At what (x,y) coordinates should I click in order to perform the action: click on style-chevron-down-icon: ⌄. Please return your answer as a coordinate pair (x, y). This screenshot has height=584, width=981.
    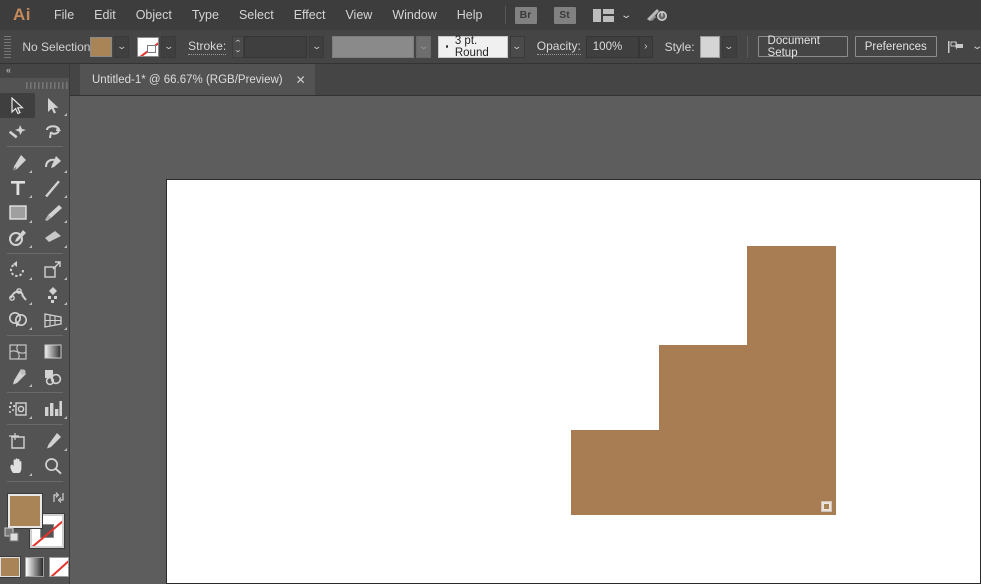
    Looking at the image, I should click on (729, 46).